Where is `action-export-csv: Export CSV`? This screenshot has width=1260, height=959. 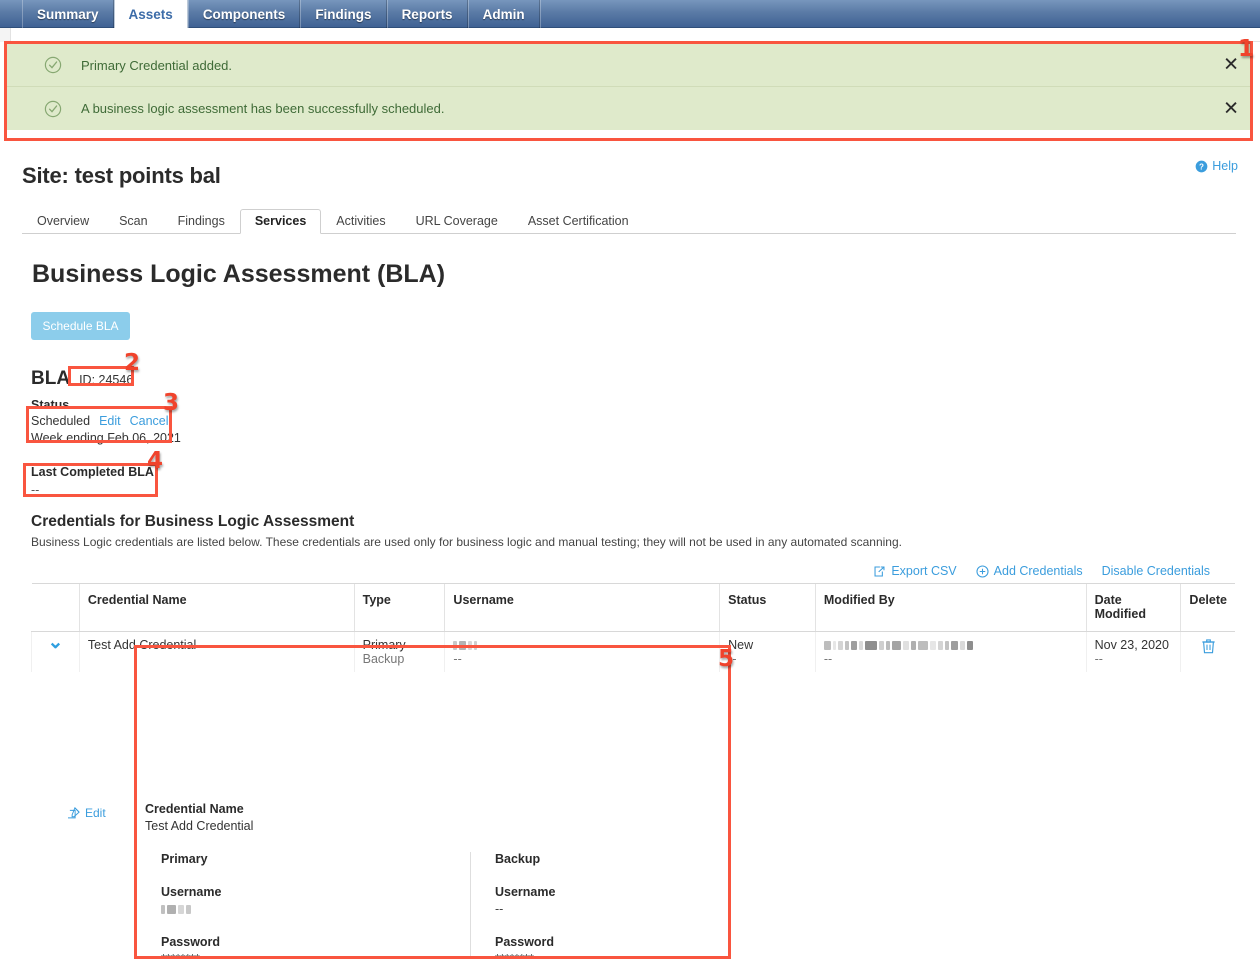 action-export-csv: Export CSV is located at coordinates (915, 571).